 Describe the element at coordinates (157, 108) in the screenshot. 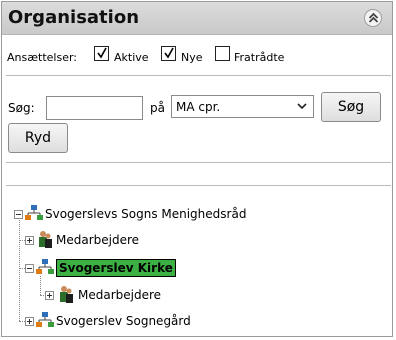

I see `search-field-label: på` at that location.